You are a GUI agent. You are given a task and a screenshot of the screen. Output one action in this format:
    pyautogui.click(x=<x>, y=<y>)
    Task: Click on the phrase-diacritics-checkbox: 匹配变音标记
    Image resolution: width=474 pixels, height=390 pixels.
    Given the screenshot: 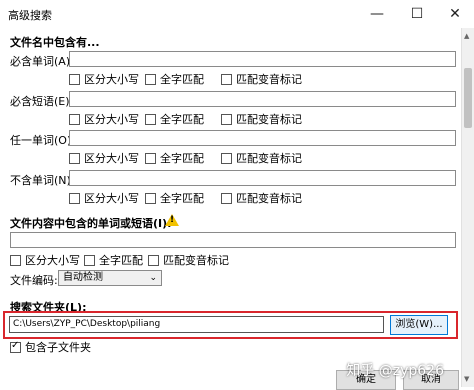 What is the action you would take?
    pyautogui.click(x=261, y=119)
    